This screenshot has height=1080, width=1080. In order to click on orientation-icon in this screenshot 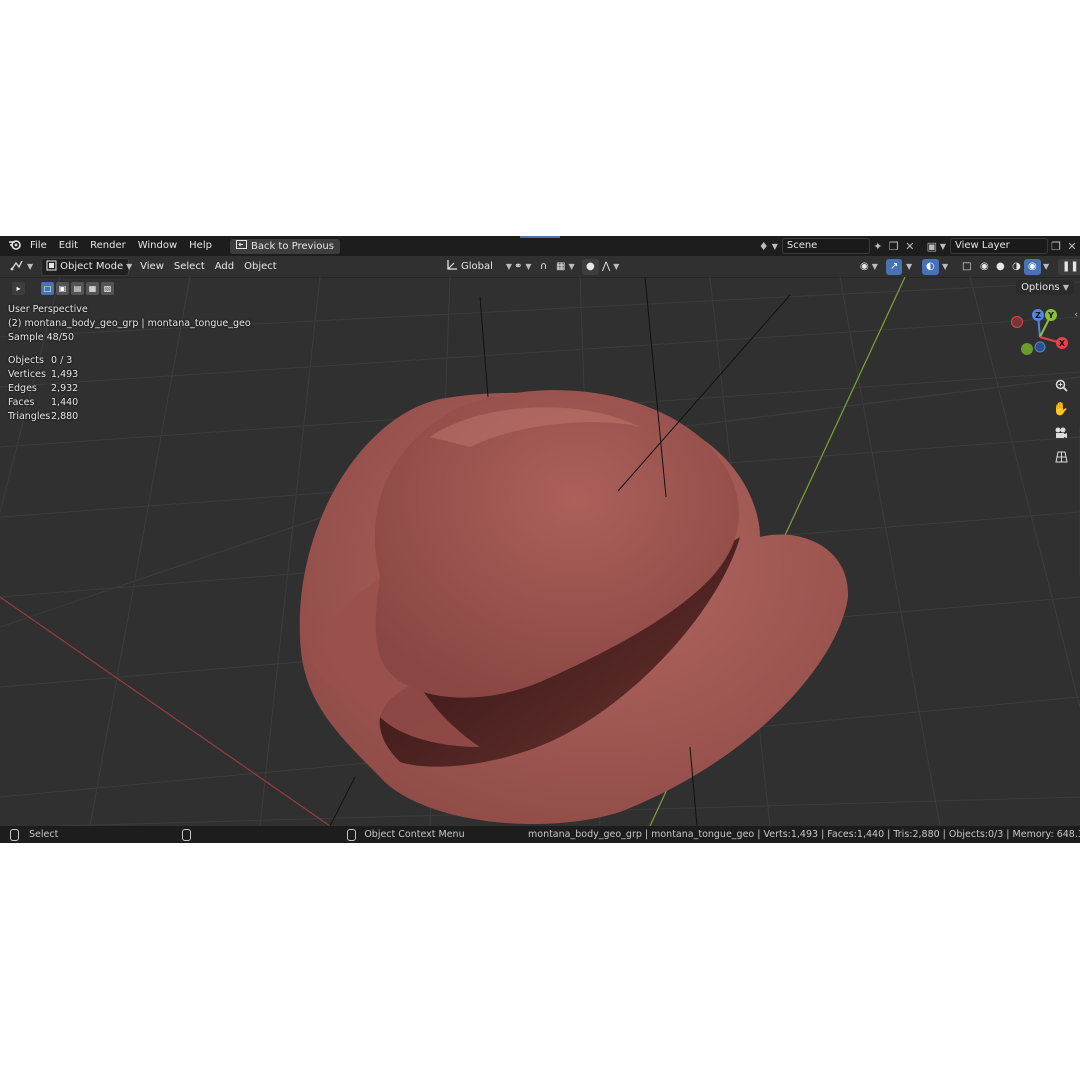, I will do `click(452, 266)`.